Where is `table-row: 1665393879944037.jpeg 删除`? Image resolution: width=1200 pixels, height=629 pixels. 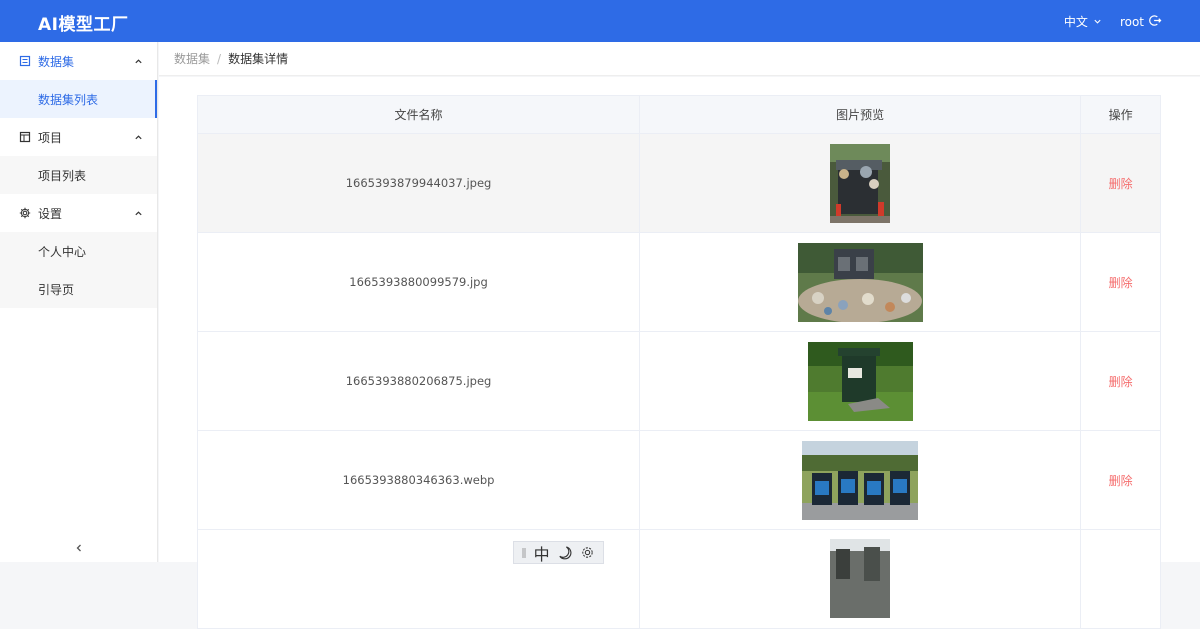
table-row: 1665393879944037.jpeg 删除 is located at coordinates (679, 183).